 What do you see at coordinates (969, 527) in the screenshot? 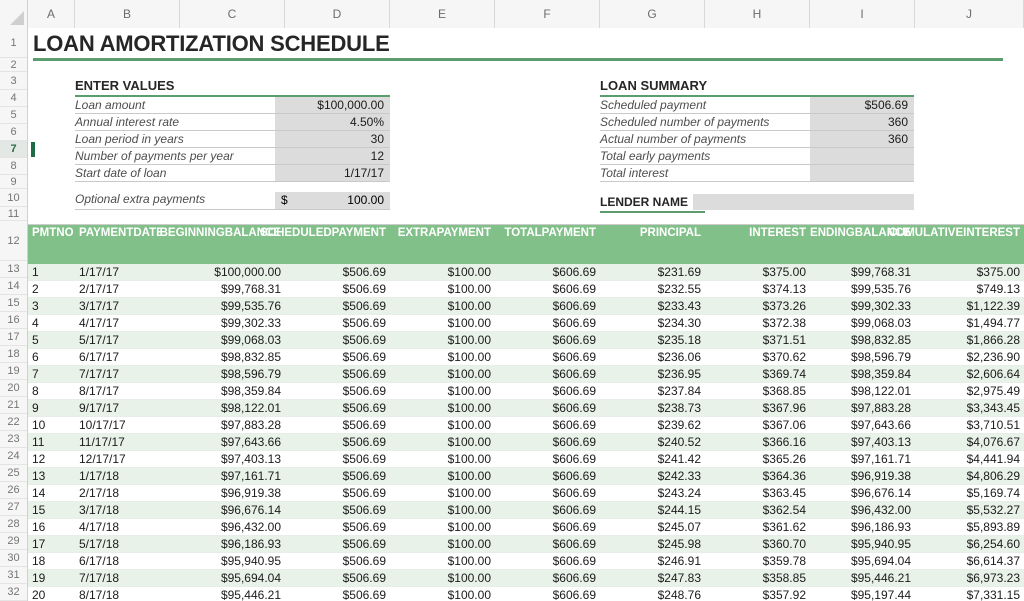
I see `cell-cumulative-interest: $5,893.89` at bounding box center [969, 527].